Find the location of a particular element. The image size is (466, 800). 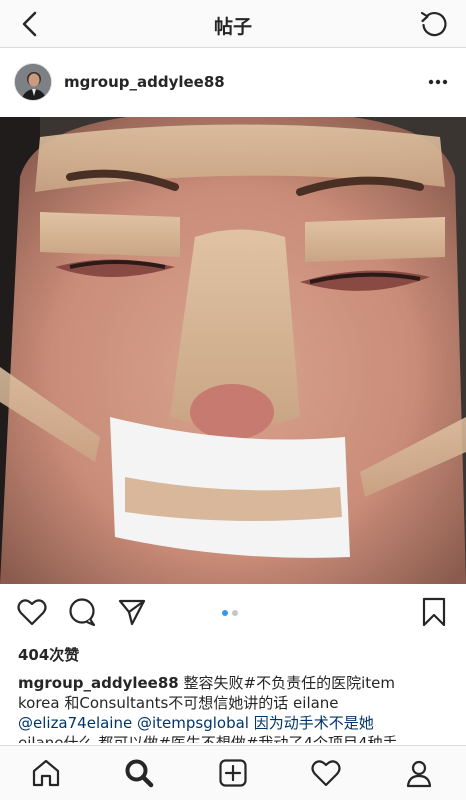

caption-line-3: @eliza74elaine @itempsglobal 因为动手术不是她 is located at coordinates (236, 723).